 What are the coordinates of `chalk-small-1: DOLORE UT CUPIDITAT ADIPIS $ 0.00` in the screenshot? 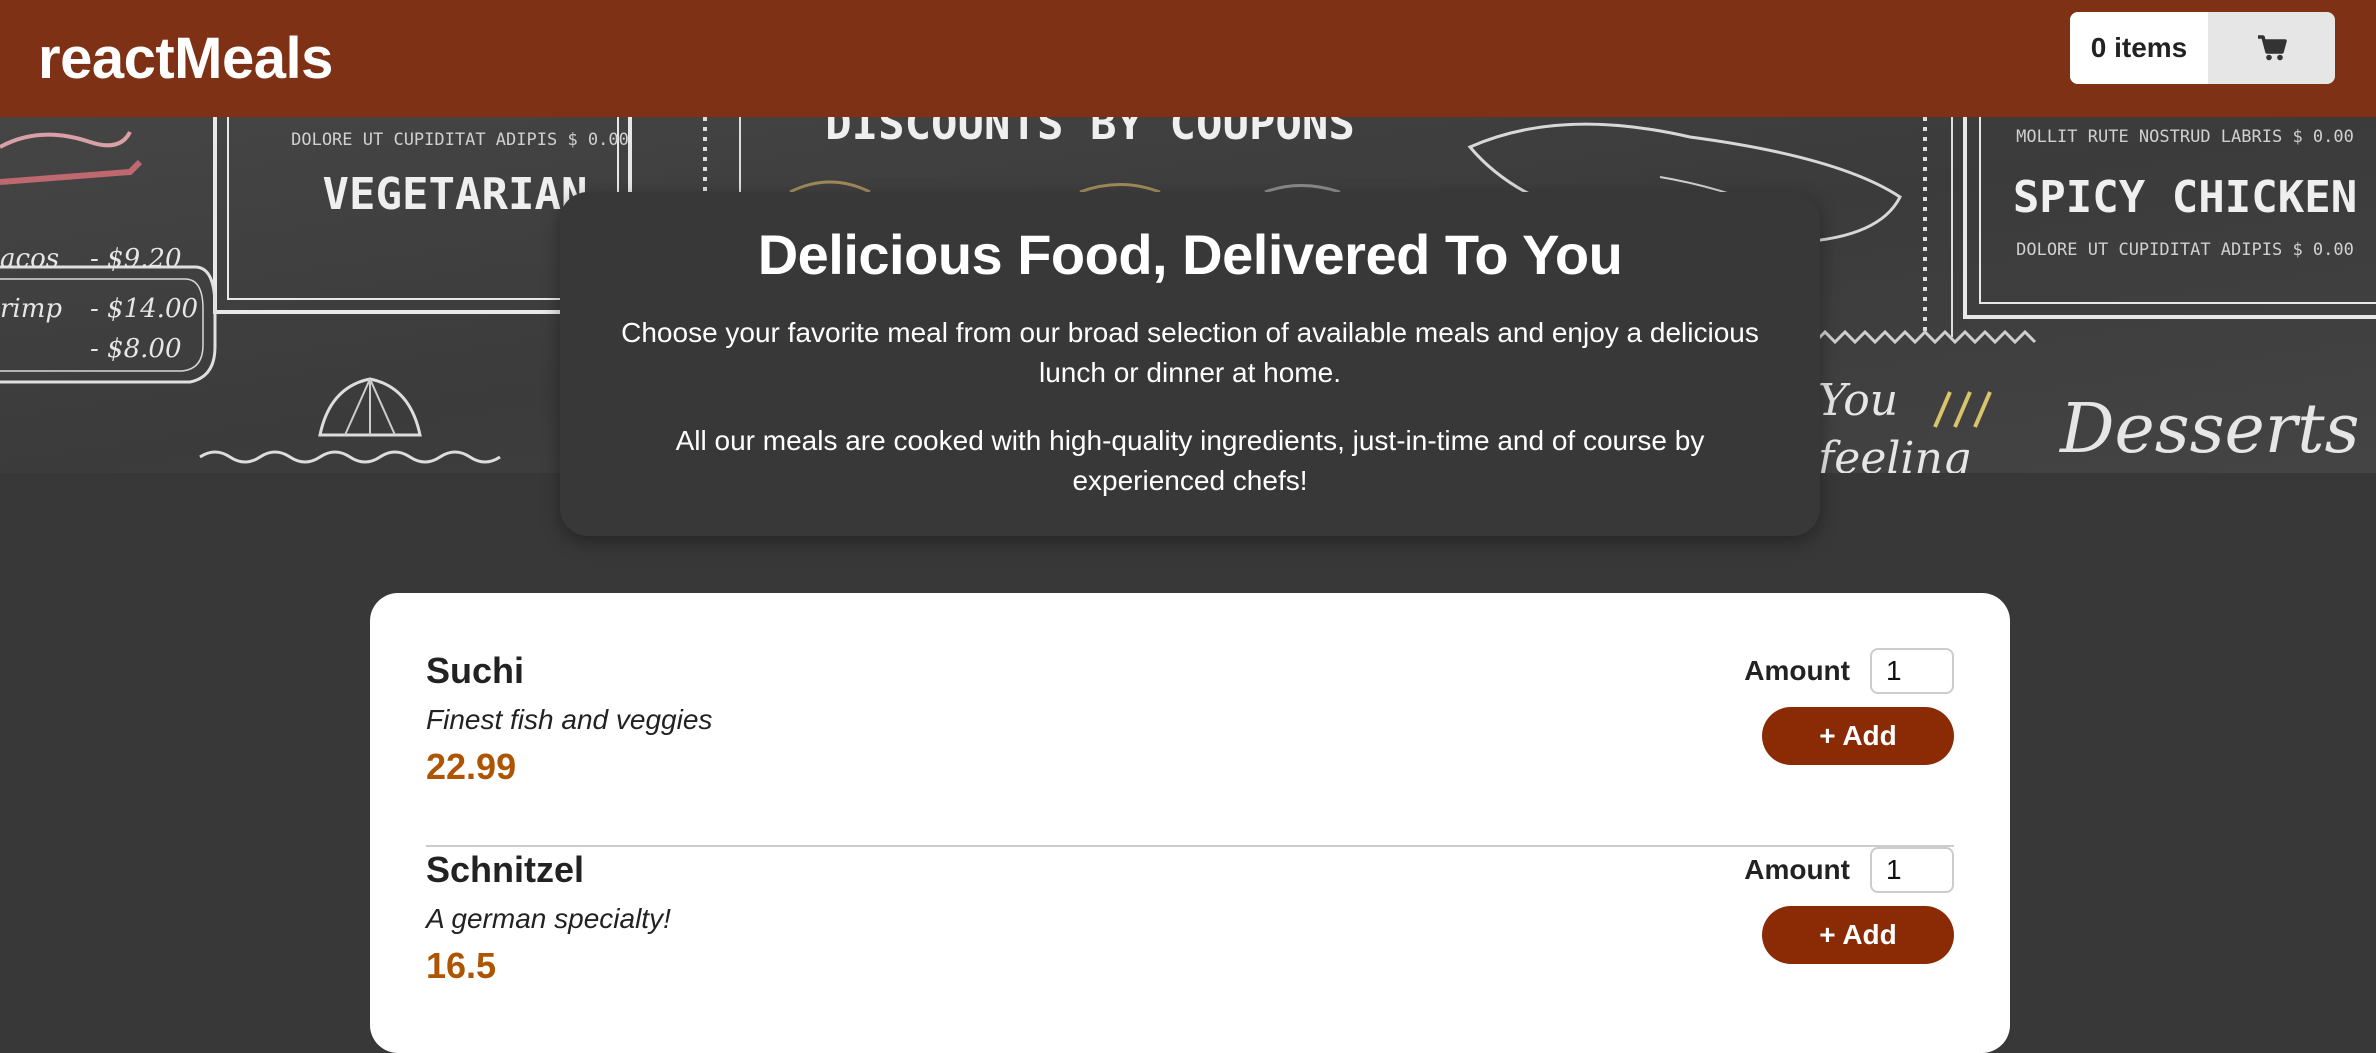 It's located at (460, 140).